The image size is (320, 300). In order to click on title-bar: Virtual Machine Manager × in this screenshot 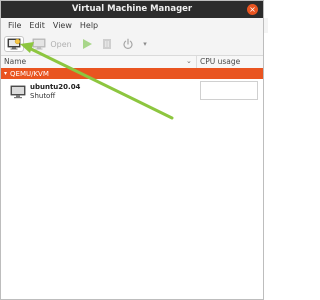, I will do `click(132, 9)`.